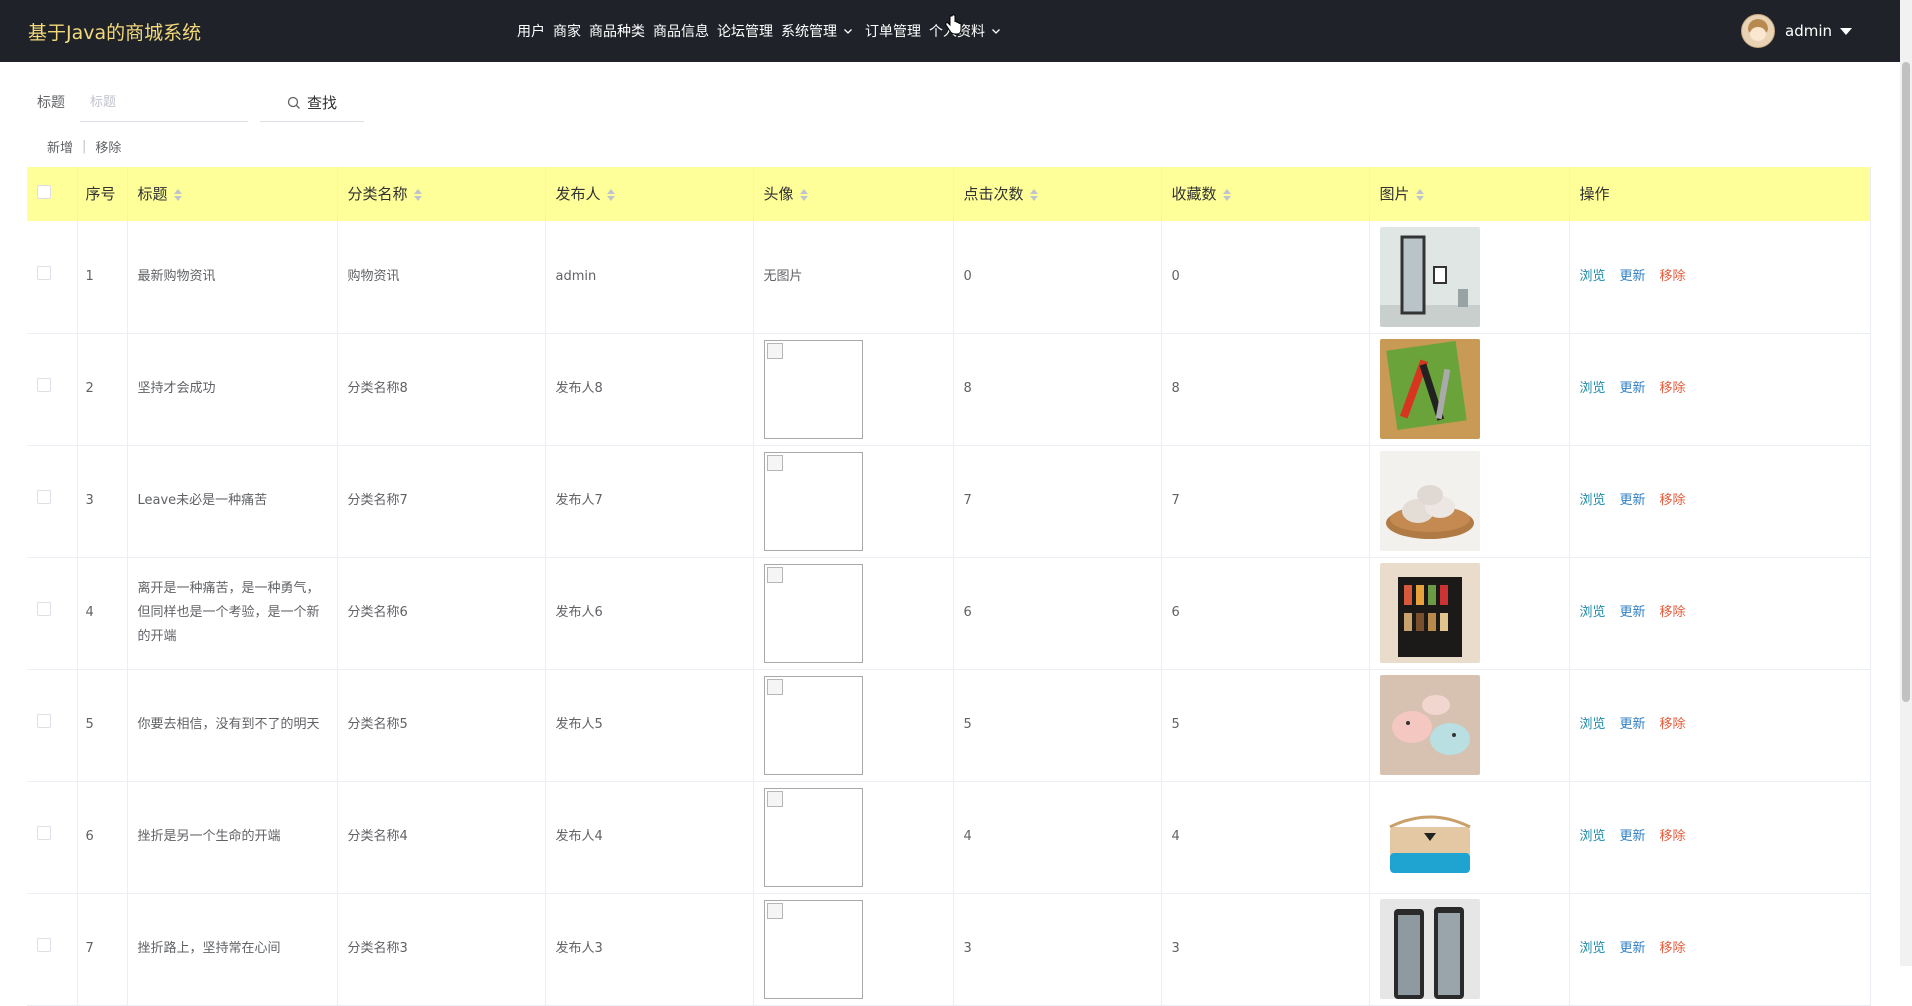  Describe the element at coordinates (531, 31) in the screenshot. I see `nav-item: 用户` at that location.